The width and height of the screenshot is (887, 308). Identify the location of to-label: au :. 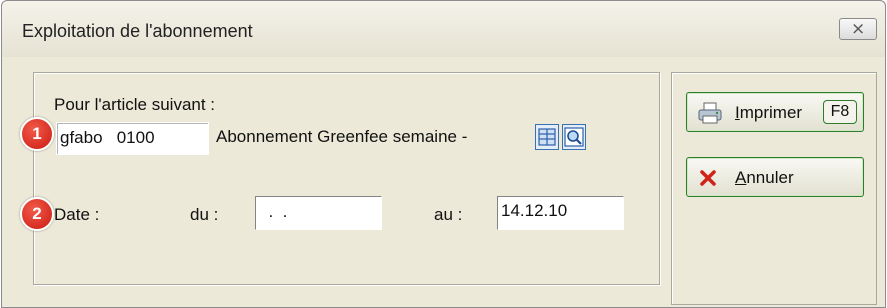
(448, 214).